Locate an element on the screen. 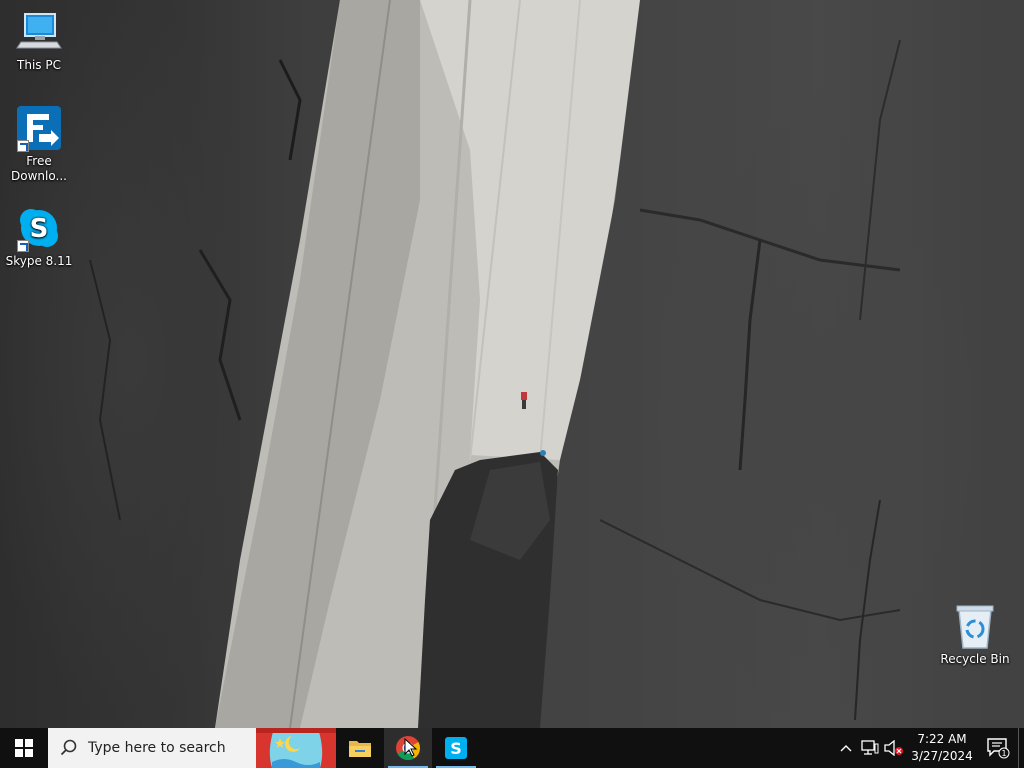  show-desktop-button is located at coordinates (1021, 748).